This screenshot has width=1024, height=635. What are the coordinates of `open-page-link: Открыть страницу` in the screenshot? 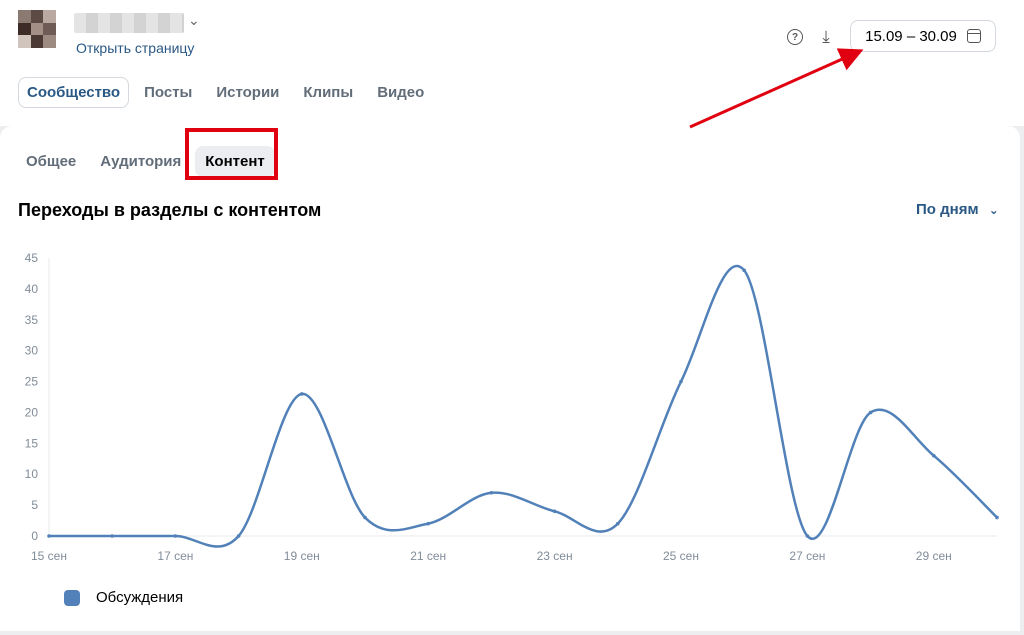 It's located at (135, 48).